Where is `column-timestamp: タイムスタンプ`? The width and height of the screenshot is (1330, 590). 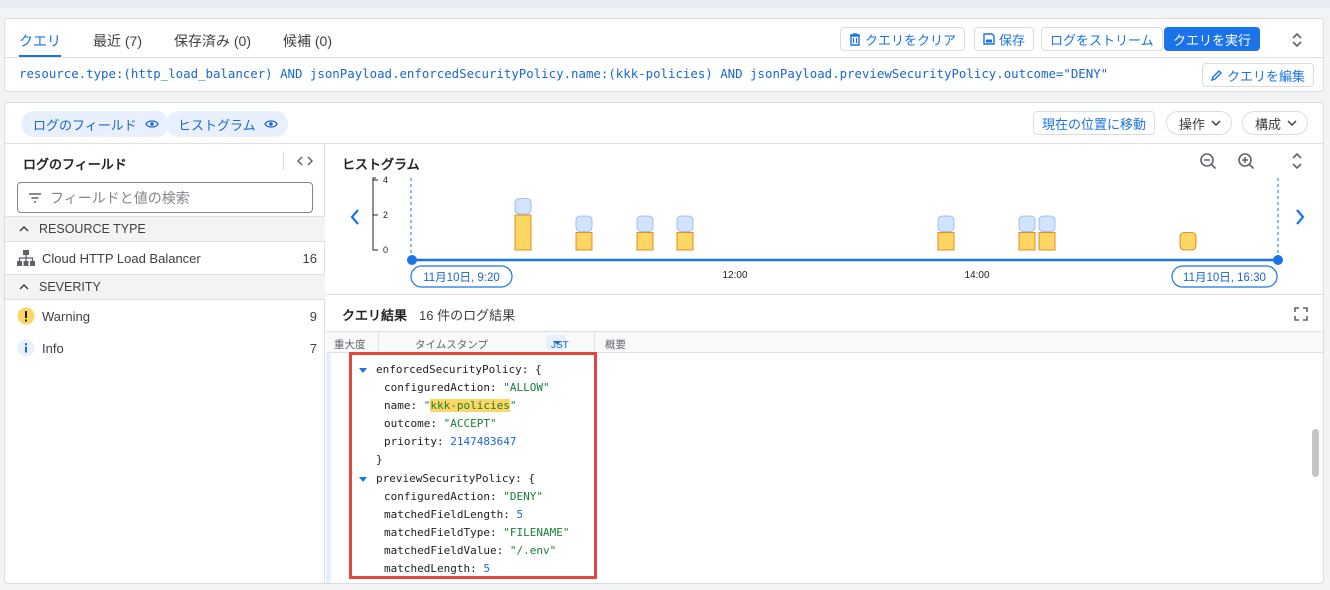
column-timestamp: タイムスタンプ is located at coordinates (451, 344).